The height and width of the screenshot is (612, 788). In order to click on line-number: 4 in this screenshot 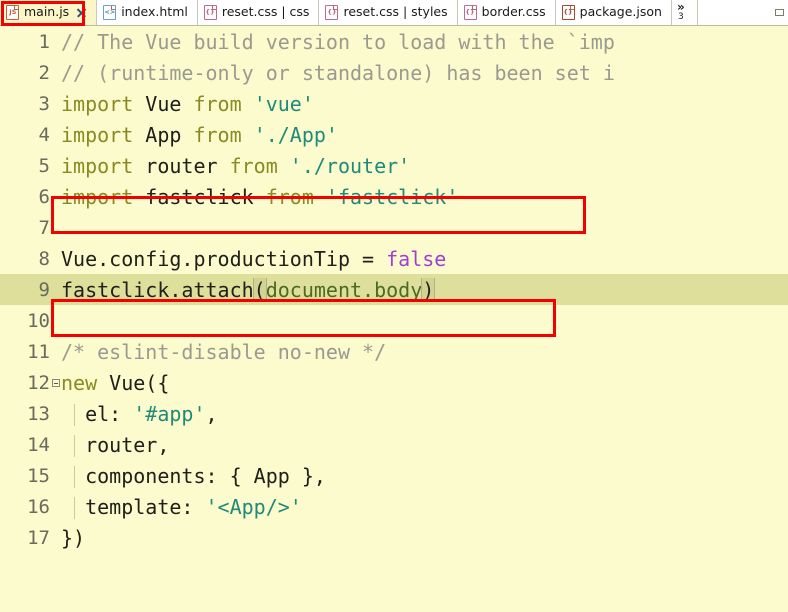, I will do `click(44, 134)`.